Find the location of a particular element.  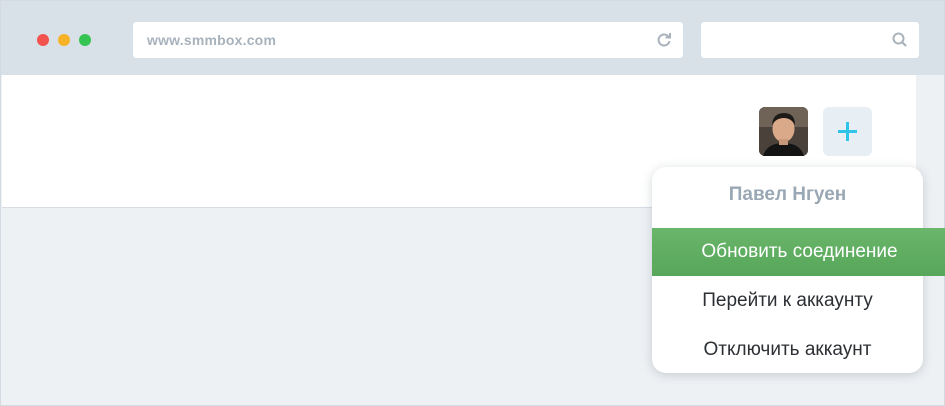

search-input is located at coordinates (810, 40).